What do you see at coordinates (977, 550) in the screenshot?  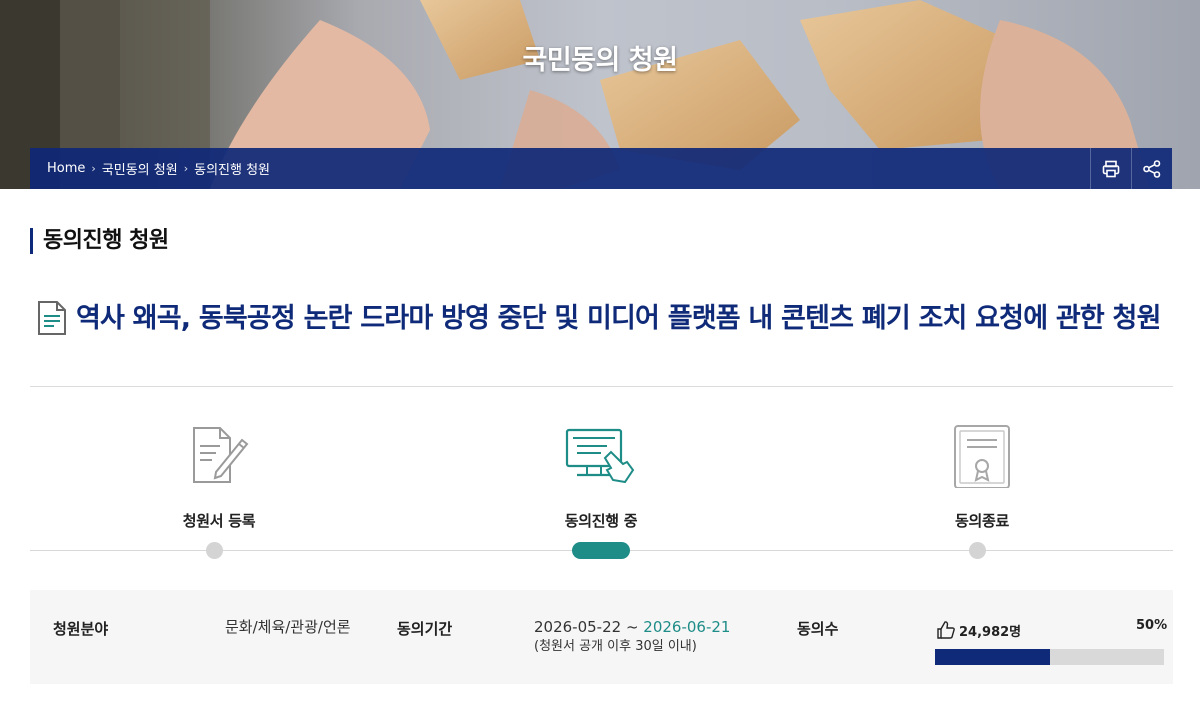 I see `step-dot-ended` at bounding box center [977, 550].